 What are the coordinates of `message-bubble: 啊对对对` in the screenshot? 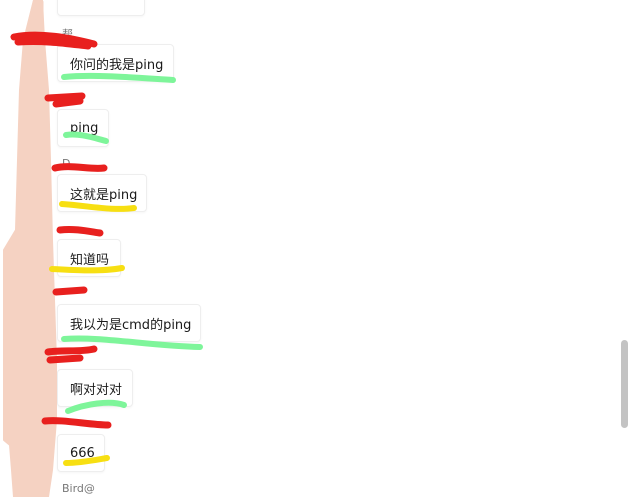 It's located at (95, 388).